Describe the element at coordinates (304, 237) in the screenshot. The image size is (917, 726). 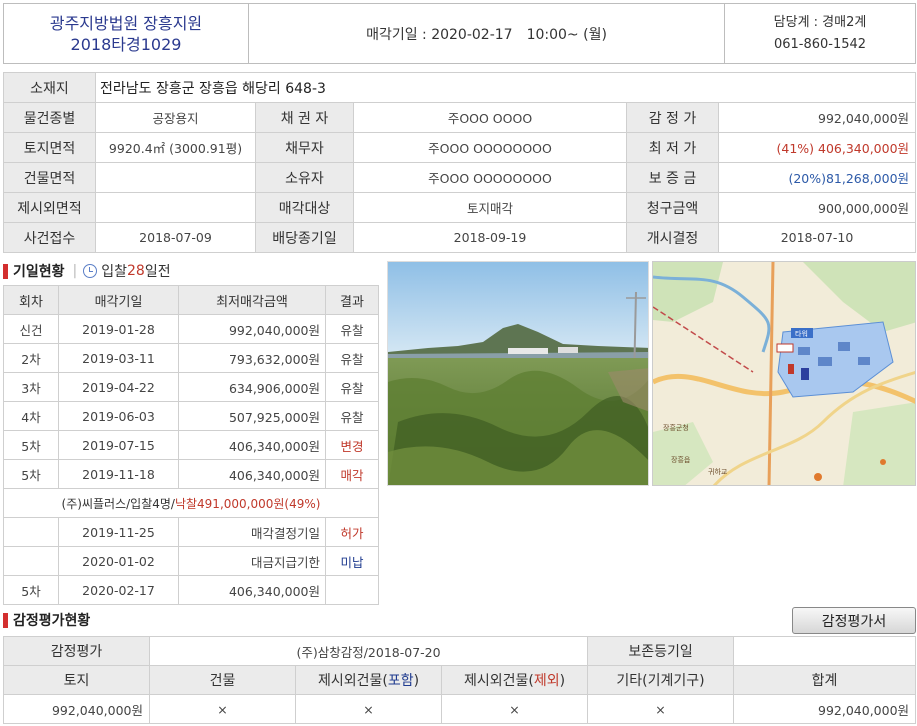
I see `info-label: 배당종기일` at that location.